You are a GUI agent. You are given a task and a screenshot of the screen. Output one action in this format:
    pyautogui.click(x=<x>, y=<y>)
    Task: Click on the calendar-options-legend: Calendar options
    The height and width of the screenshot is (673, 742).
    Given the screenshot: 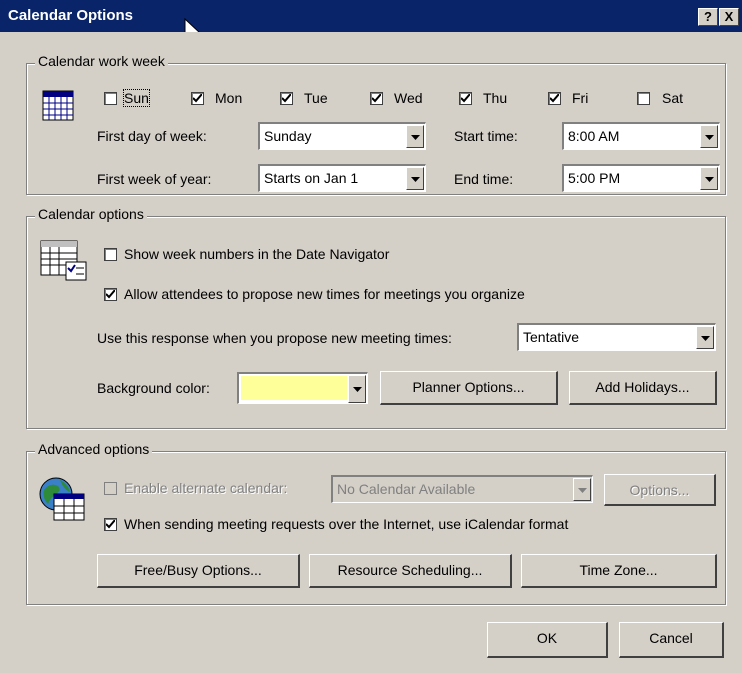 What is the action you would take?
    pyautogui.click(x=91, y=214)
    